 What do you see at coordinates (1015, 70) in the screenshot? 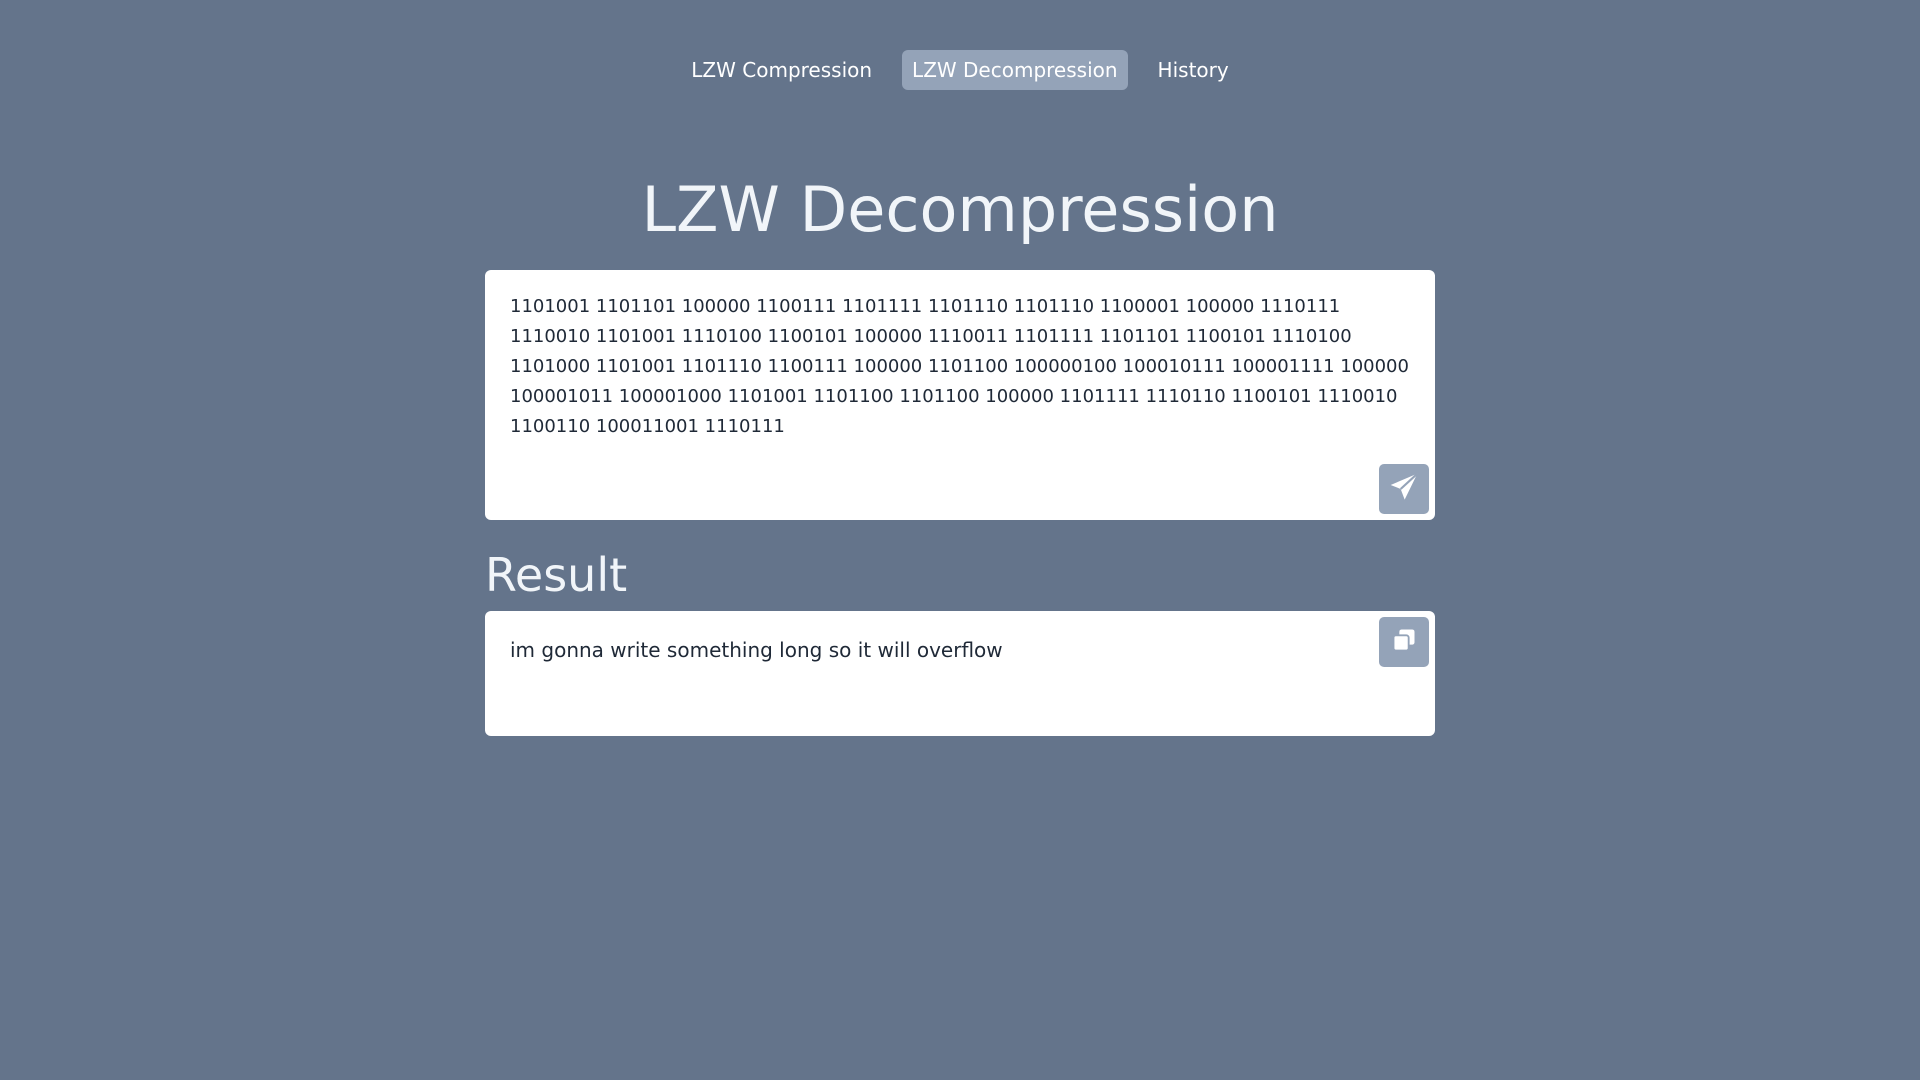
I see `nav-link-lzw-decompression: LZW Decompression` at bounding box center [1015, 70].